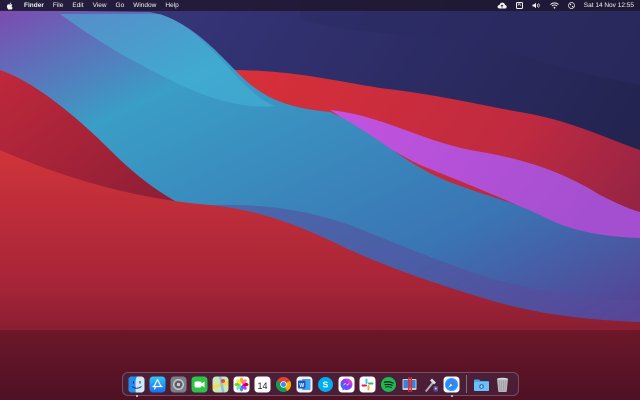 The height and width of the screenshot is (400, 640). I want to click on automator-icon, so click(431, 385).